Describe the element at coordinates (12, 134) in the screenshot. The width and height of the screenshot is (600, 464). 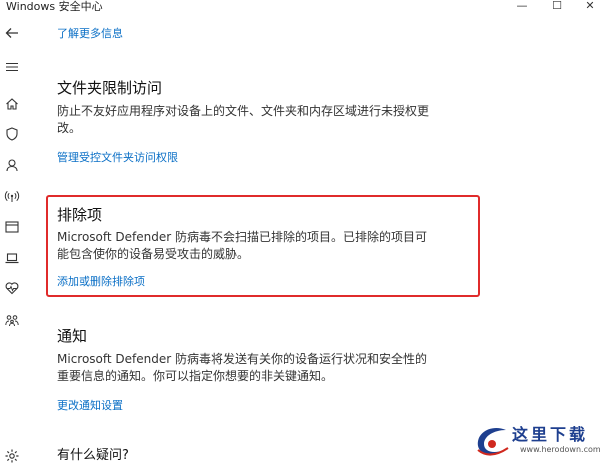
I see `shield-icon` at that location.